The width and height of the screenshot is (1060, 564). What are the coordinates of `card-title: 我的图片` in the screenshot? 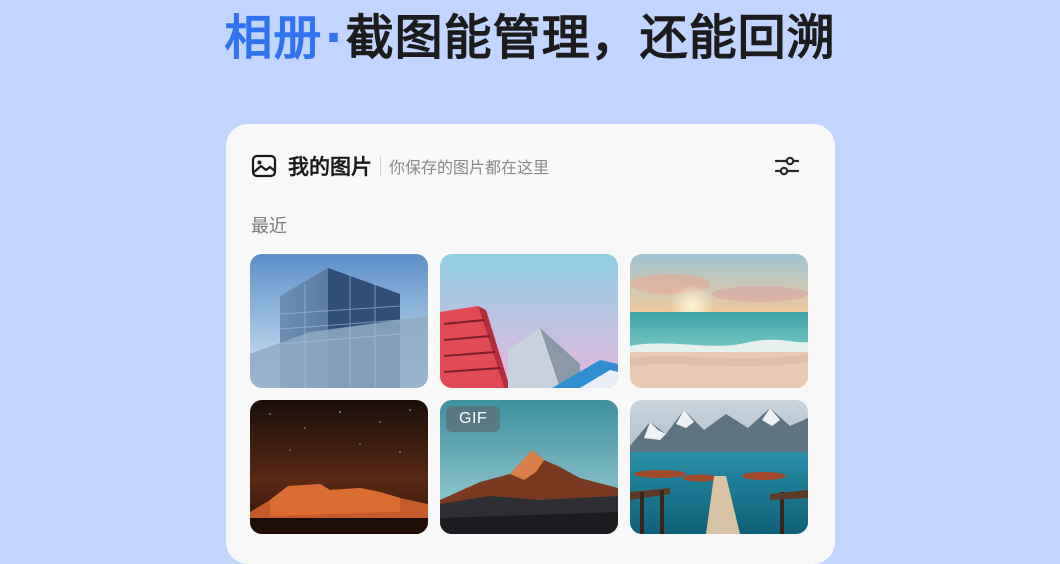 It's located at (330, 167).